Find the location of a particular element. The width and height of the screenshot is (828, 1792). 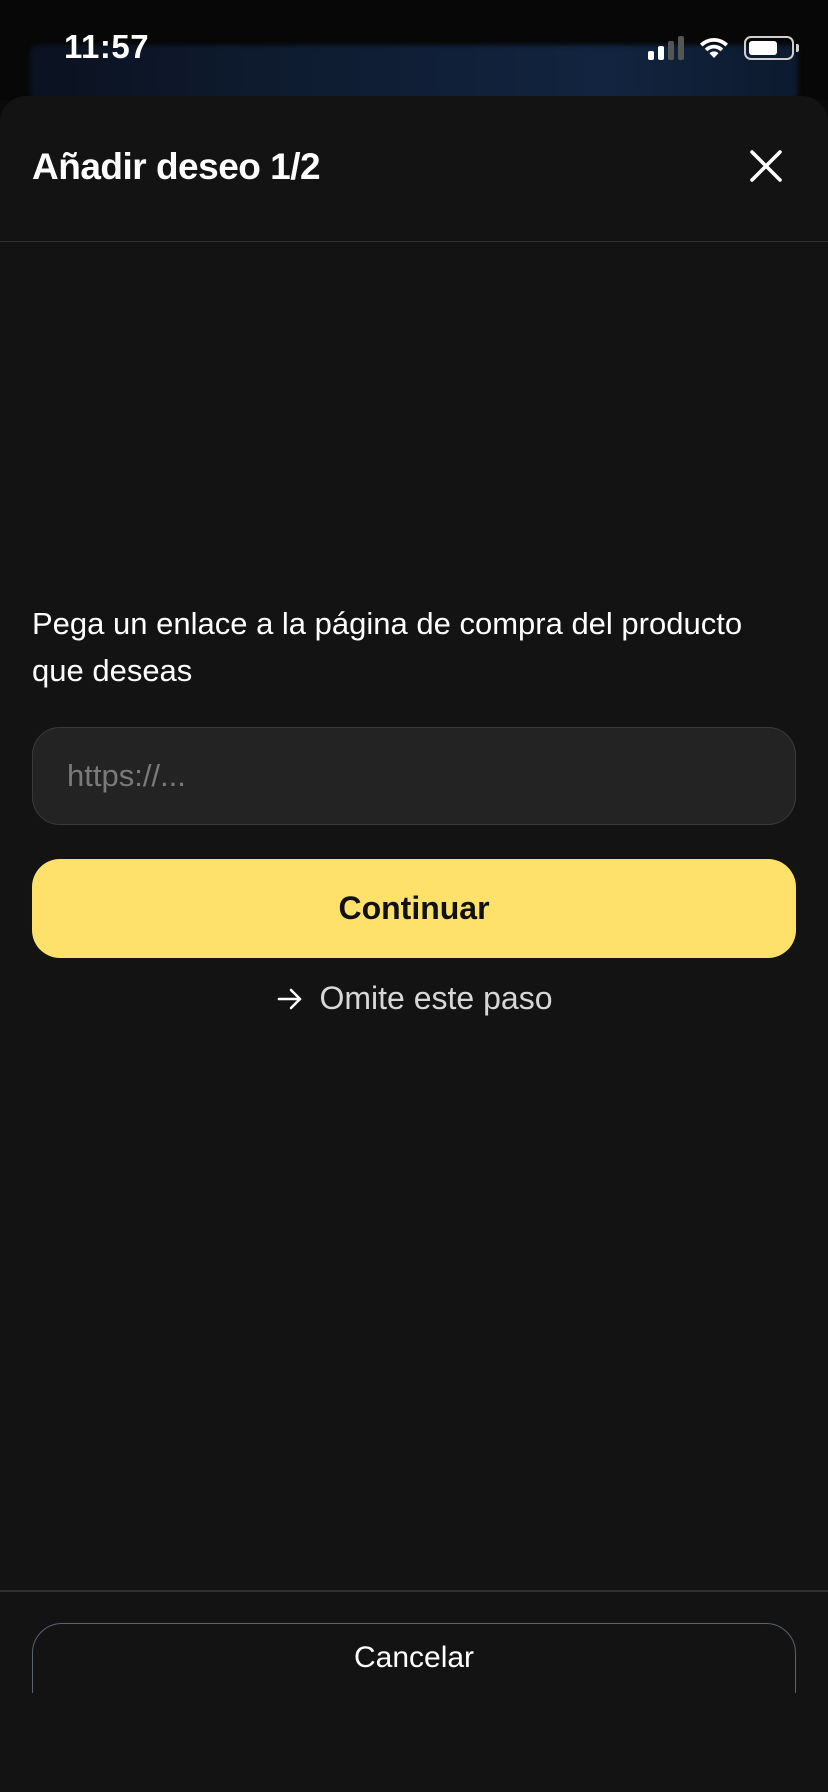

battery-icon is located at coordinates (771, 48).